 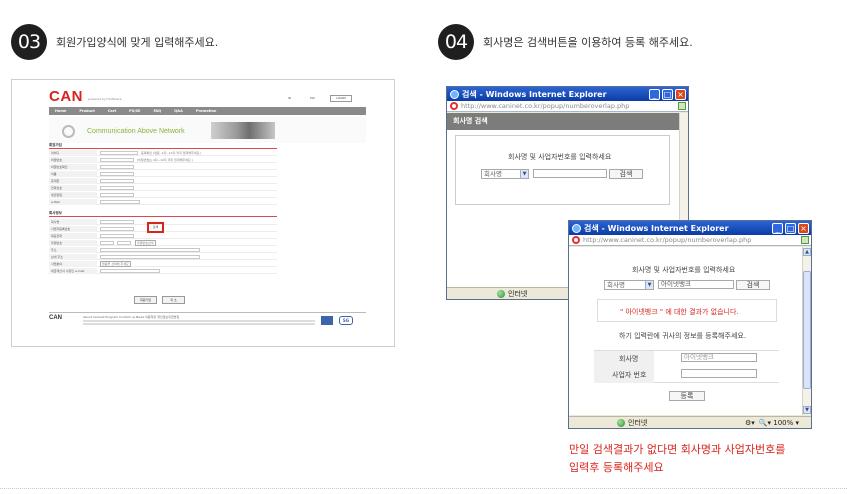 What do you see at coordinates (677, 459) in the screenshot?
I see `caption-note: 만일 검색결과가 없다면 회사명과 사업자번호를 입력후 등록해주세요` at bounding box center [677, 459].